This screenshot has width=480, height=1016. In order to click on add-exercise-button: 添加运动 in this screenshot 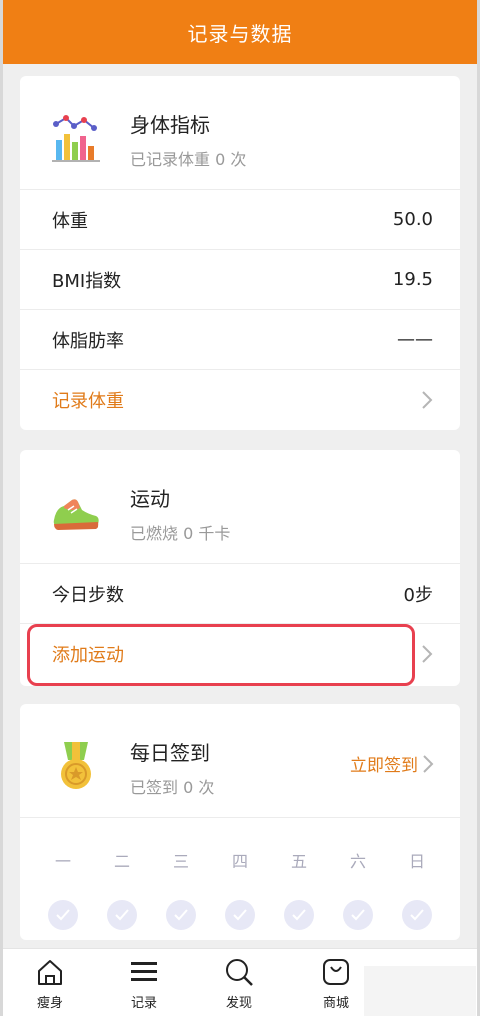, I will do `click(240, 654)`.